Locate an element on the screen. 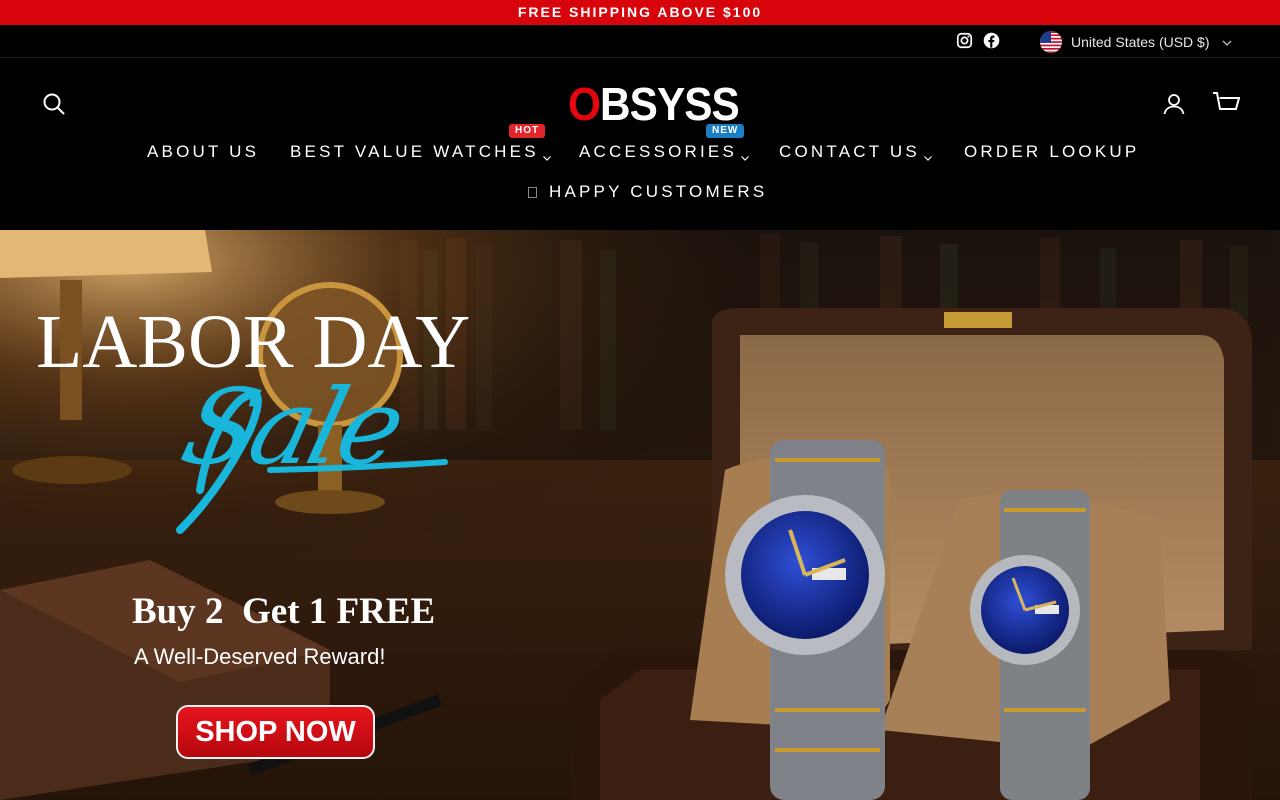  facebook-icon is located at coordinates (991, 40).